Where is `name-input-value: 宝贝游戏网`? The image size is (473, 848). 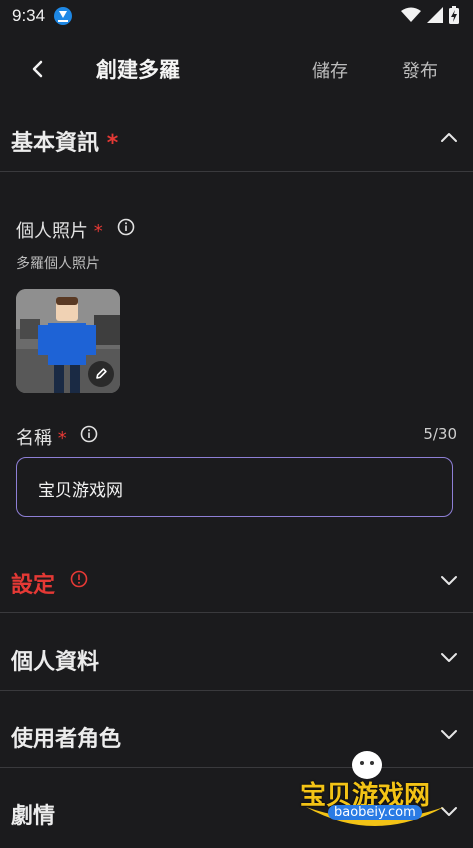
name-input-value: 宝贝游戏网 is located at coordinates (80, 491).